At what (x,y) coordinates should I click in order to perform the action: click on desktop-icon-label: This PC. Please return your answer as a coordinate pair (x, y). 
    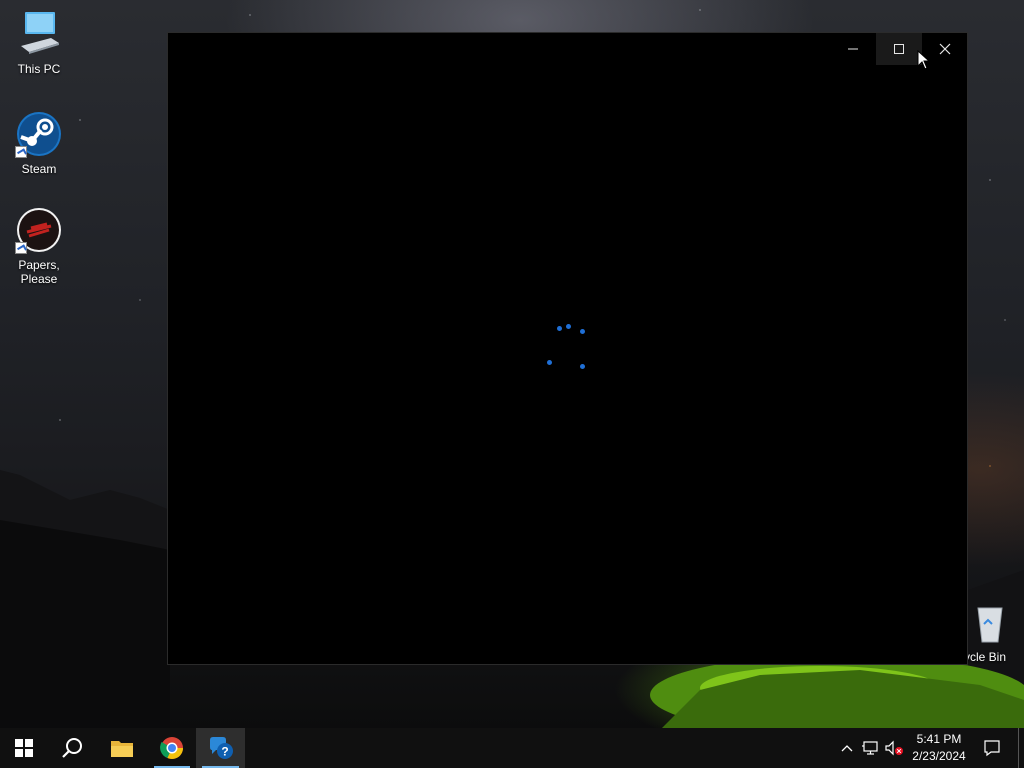
    Looking at the image, I should click on (39, 69).